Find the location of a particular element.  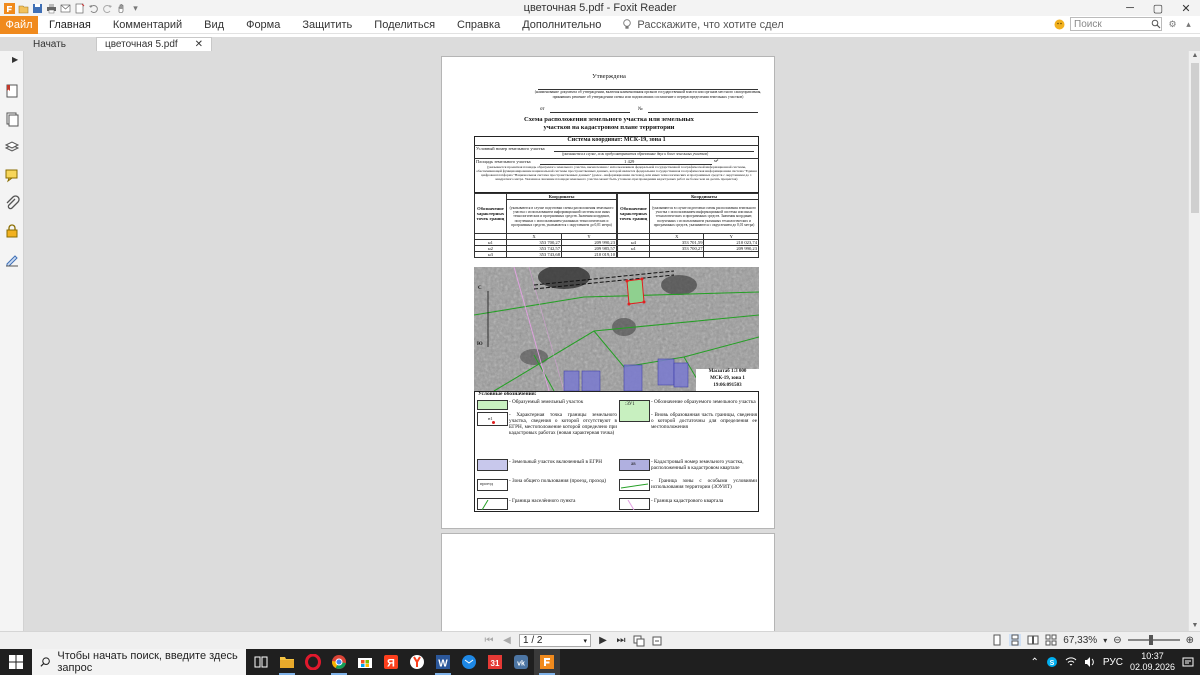

continuous-facing-view-icon is located at coordinates (1051, 640).